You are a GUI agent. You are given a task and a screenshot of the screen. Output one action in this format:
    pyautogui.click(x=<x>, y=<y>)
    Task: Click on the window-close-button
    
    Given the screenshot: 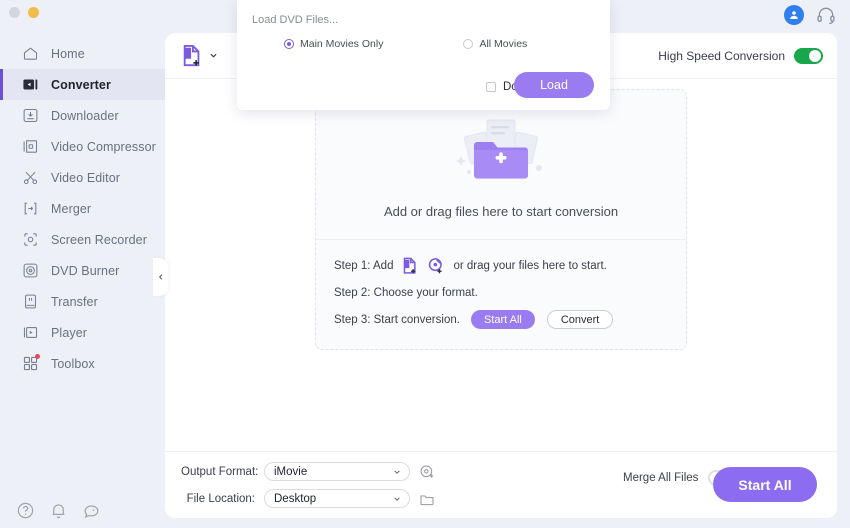 What is the action you would take?
    pyautogui.click(x=14, y=12)
    